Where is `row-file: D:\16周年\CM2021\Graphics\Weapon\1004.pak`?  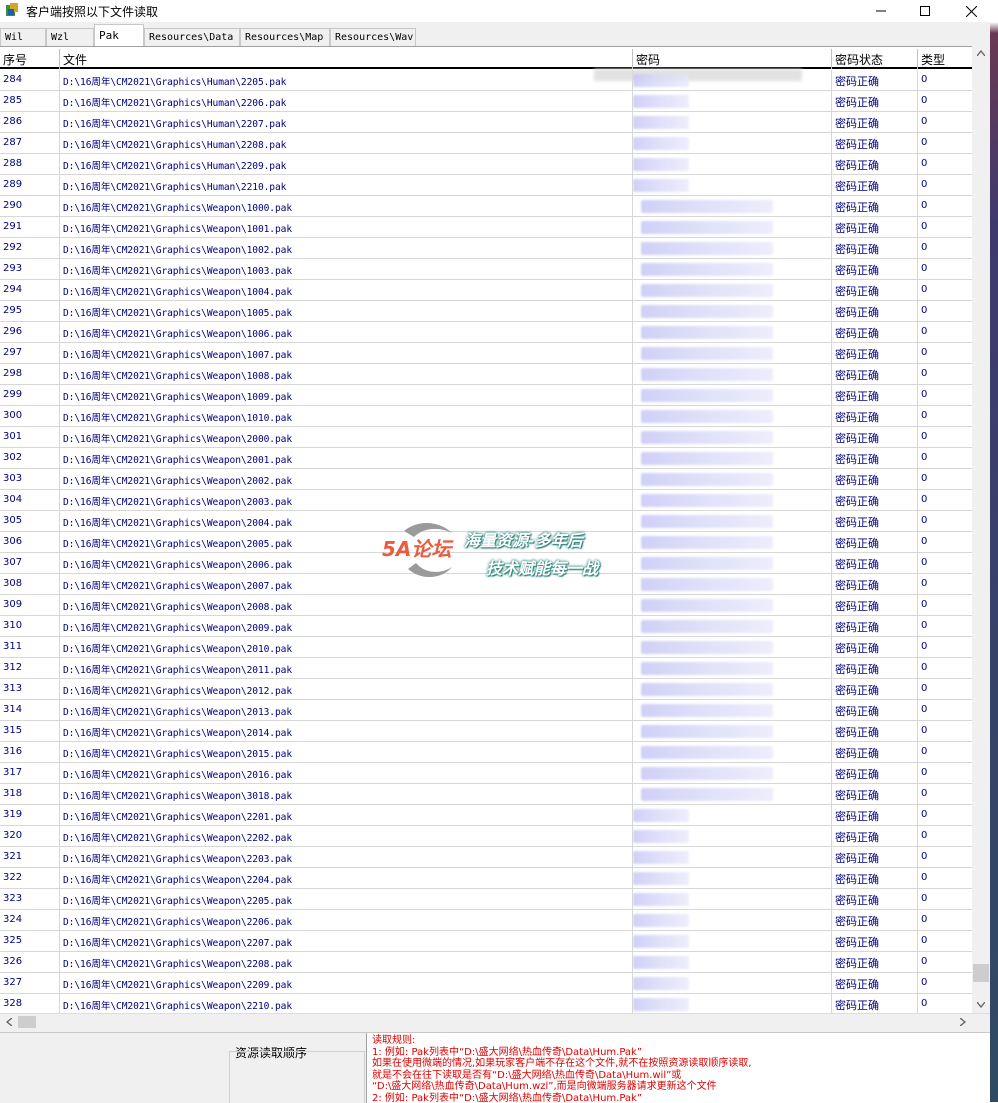
row-file: D:\16周年\CM2021\Graphics\Weapon\1004.pak is located at coordinates (346, 290).